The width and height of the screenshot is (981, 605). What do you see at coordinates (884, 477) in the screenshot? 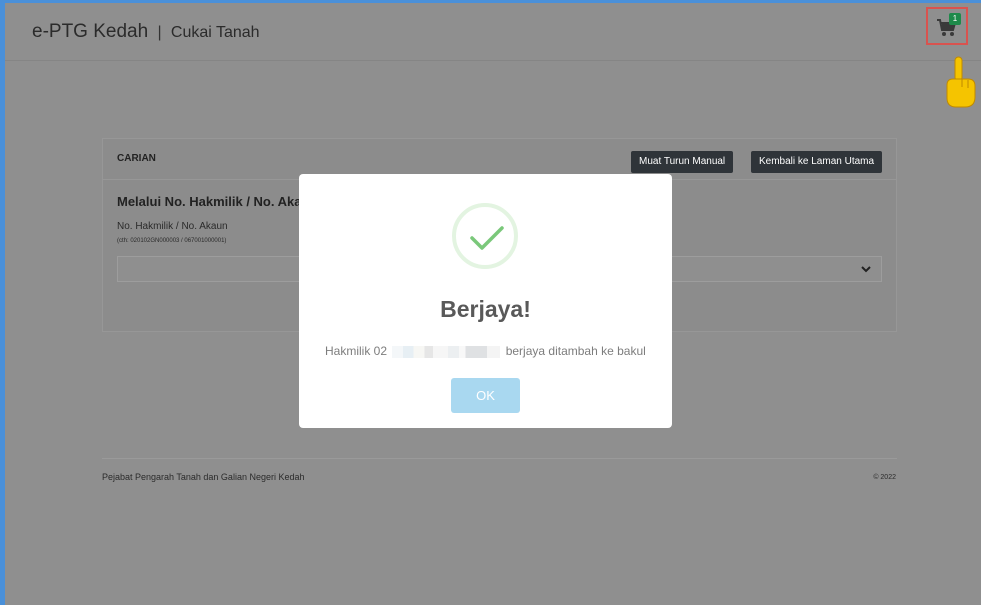
I see `footer-copyright: © 2022` at bounding box center [884, 477].